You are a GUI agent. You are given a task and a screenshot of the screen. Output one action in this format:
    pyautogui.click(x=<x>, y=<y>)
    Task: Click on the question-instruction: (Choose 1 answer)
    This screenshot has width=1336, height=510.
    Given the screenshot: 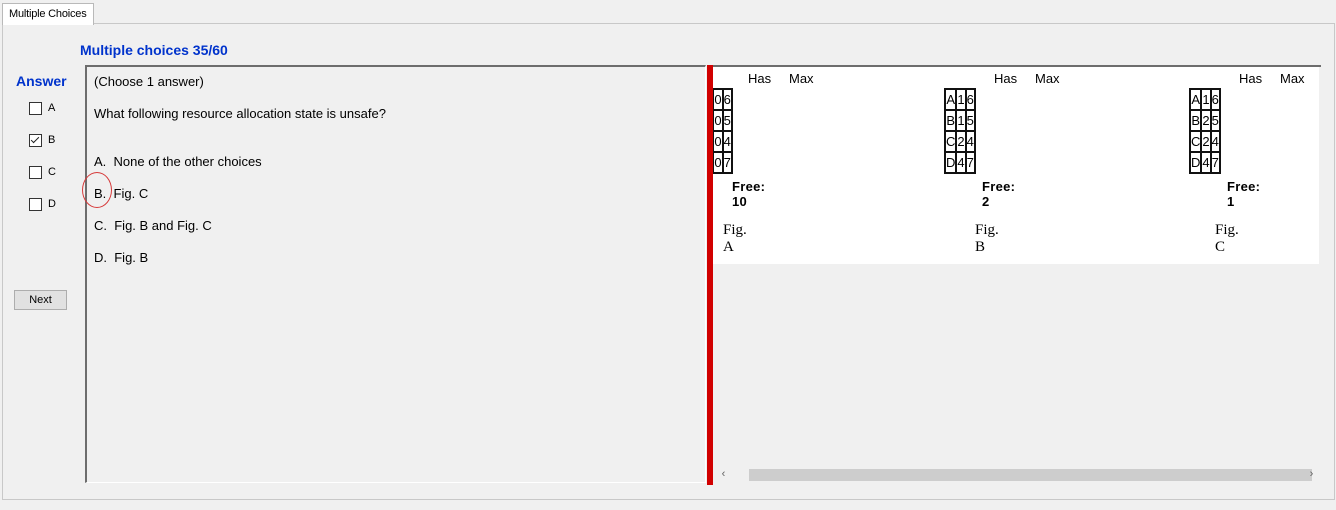 What is the action you would take?
    pyautogui.click(x=149, y=81)
    